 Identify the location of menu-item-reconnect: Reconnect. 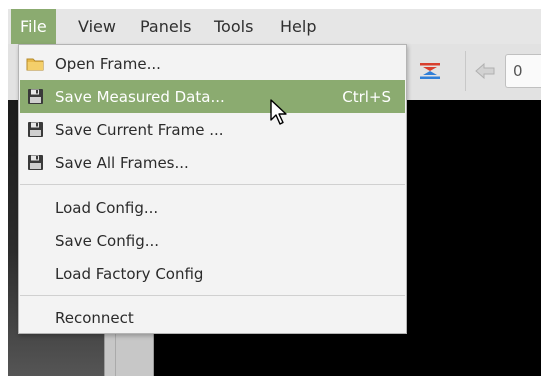
(212, 317).